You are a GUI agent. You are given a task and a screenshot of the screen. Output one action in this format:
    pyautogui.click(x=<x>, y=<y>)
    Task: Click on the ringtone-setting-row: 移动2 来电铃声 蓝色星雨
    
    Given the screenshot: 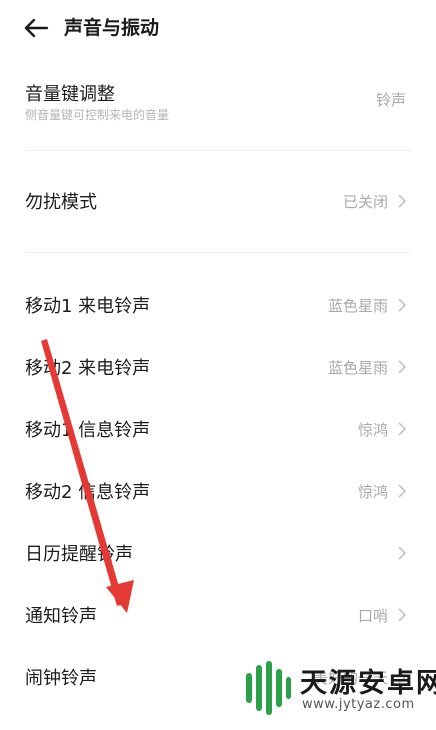 What is the action you would take?
    pyautogui.click(x=218, y=372)
    